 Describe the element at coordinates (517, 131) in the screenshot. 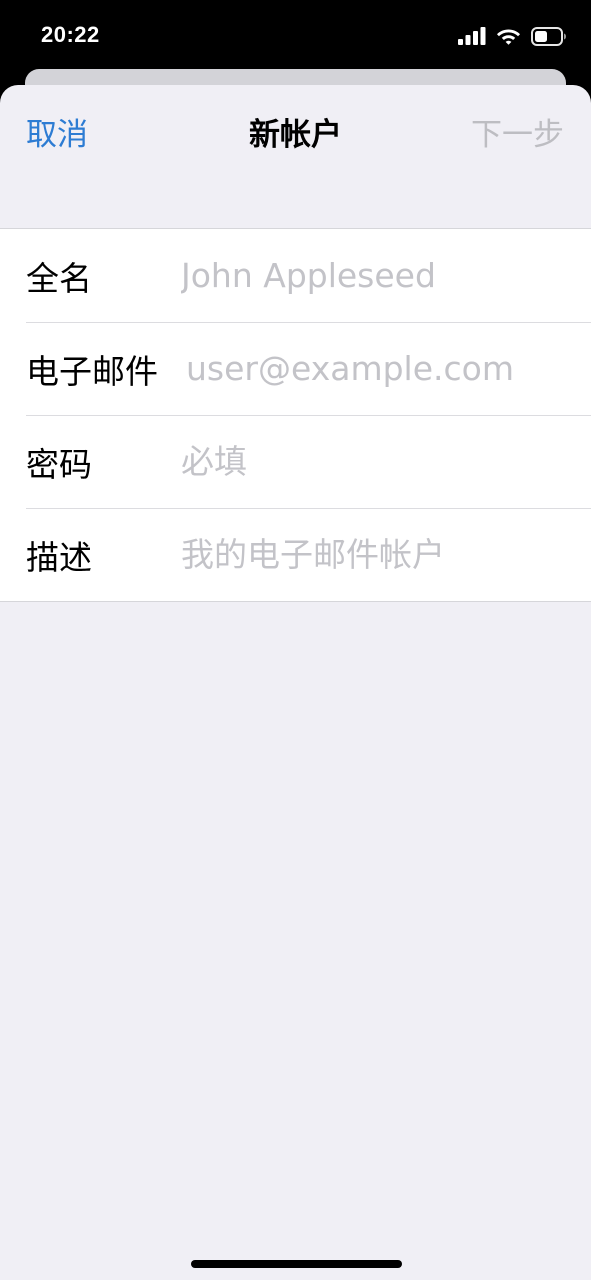

I see `next-button: 下一步` at that location.